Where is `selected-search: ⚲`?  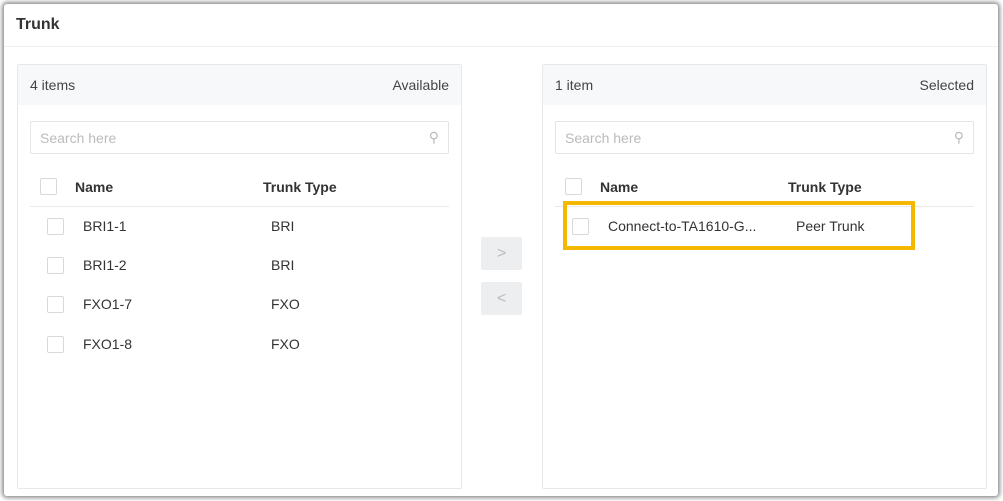 selected-search: ⚲ is located at coordinates (764, 137).